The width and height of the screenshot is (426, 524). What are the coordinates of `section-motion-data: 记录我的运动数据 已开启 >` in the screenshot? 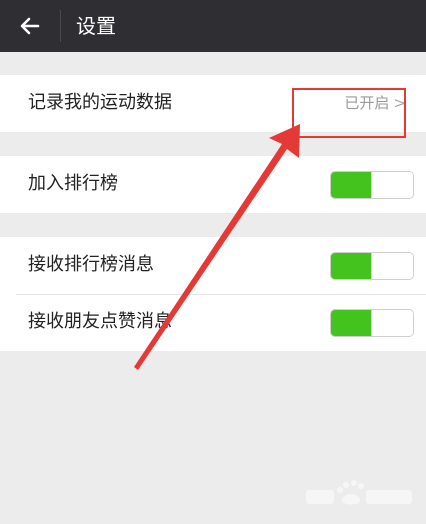 It's located at (213, 103).